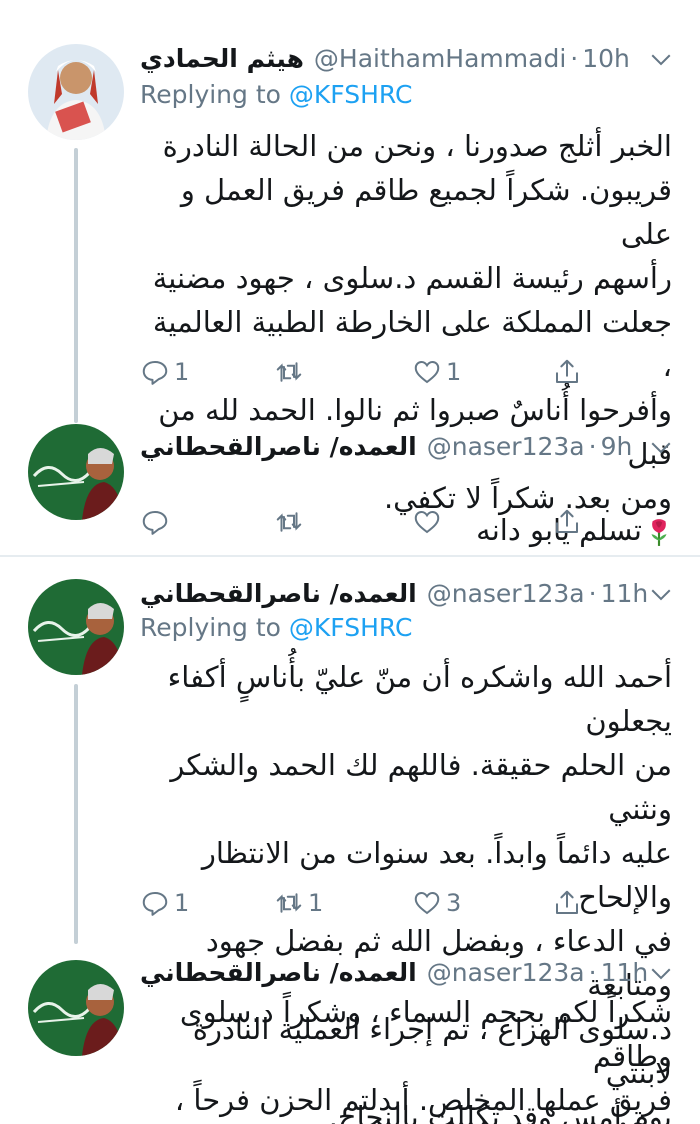  I want to click on retweet-count: 1, so click(316, 903).